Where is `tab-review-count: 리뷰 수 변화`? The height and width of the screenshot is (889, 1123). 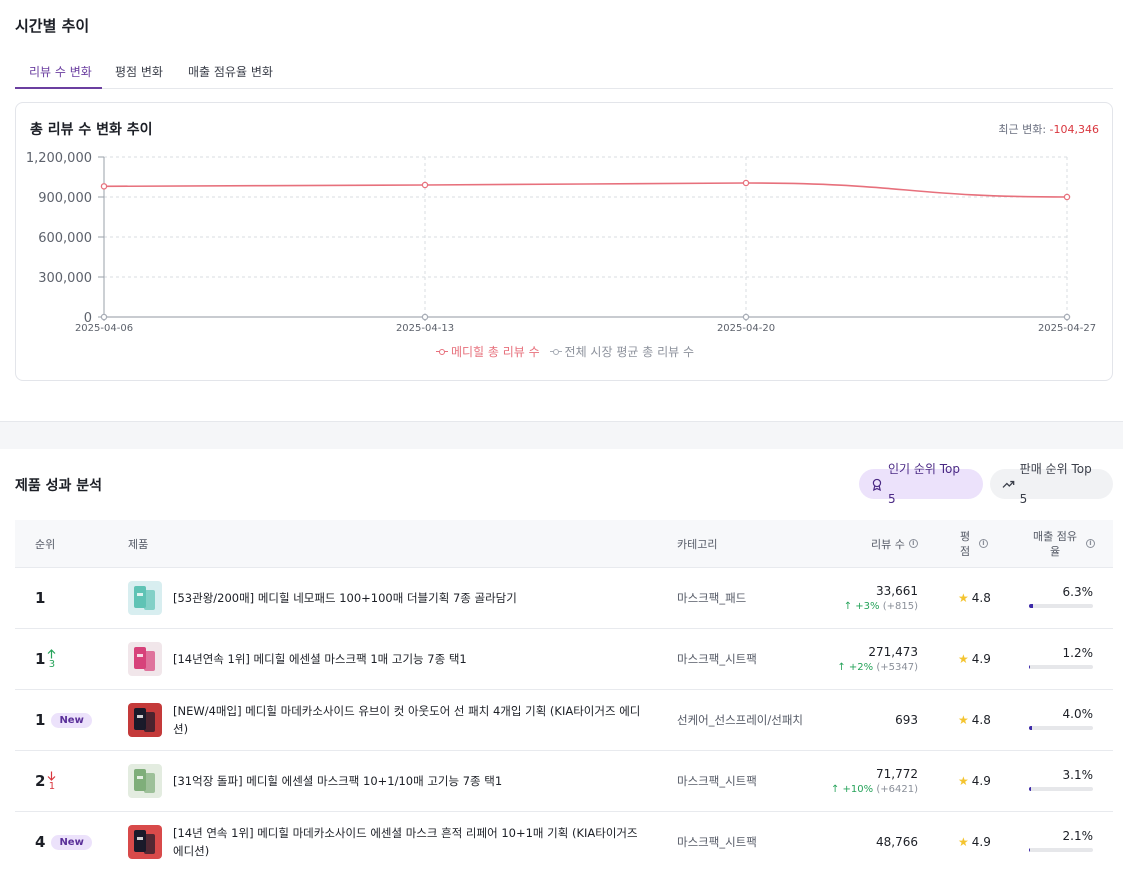 tab-review-count: 리뷰 수 변화 is located at coordinates (58, 72).